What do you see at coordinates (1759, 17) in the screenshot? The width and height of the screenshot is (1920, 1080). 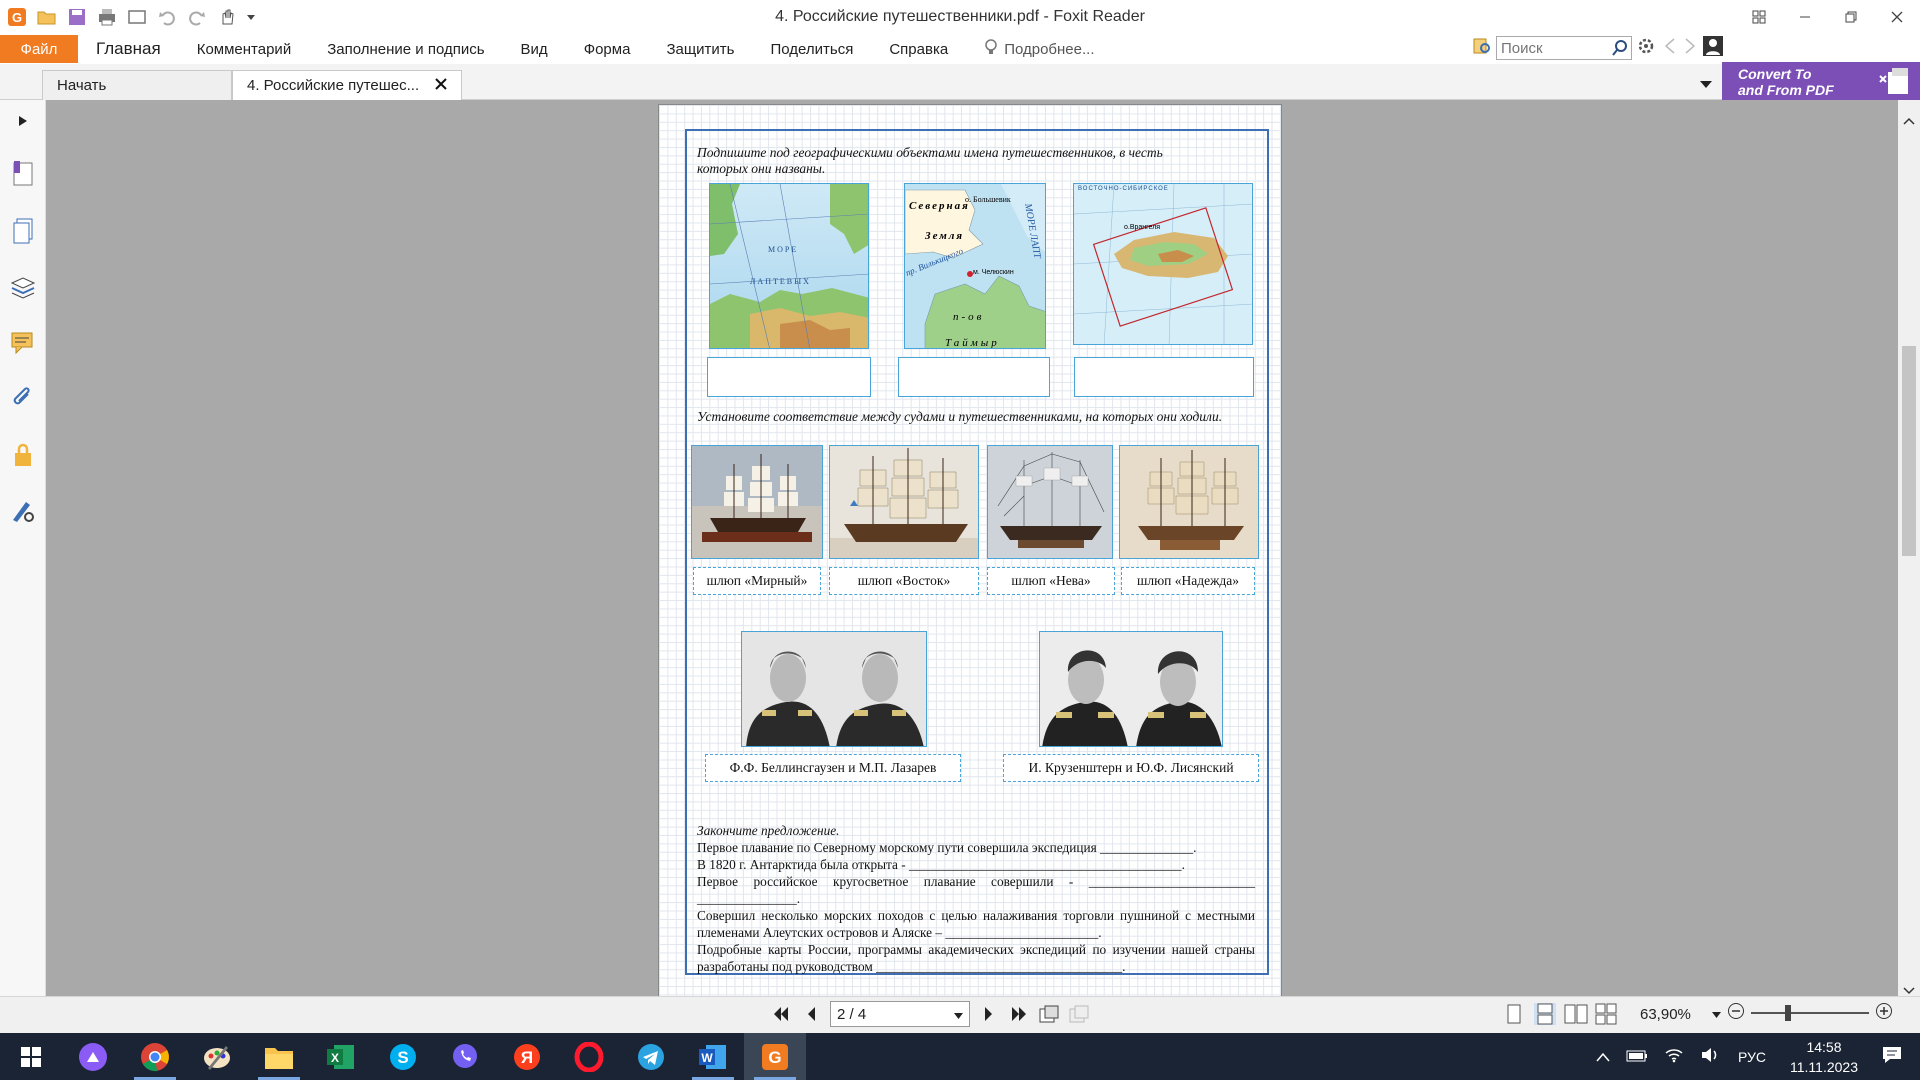 I see `ribbon-toggle-icon` at bounding box center [1759, 17].